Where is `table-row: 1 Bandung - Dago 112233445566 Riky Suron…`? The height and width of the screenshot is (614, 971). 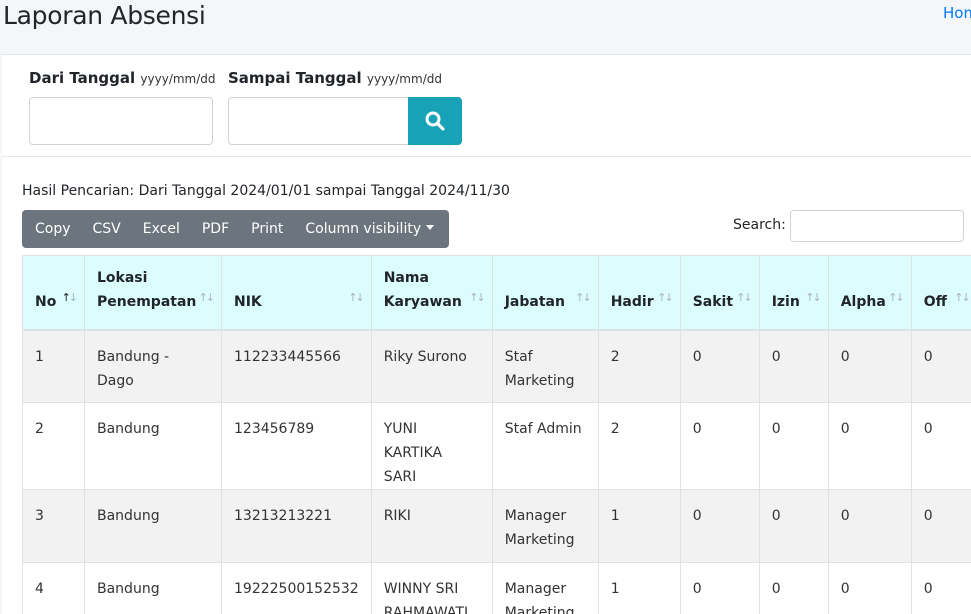
table-row: 1 Bandung - Dago 112233445566 Riky Suron… is located at coordinates (496, 366).